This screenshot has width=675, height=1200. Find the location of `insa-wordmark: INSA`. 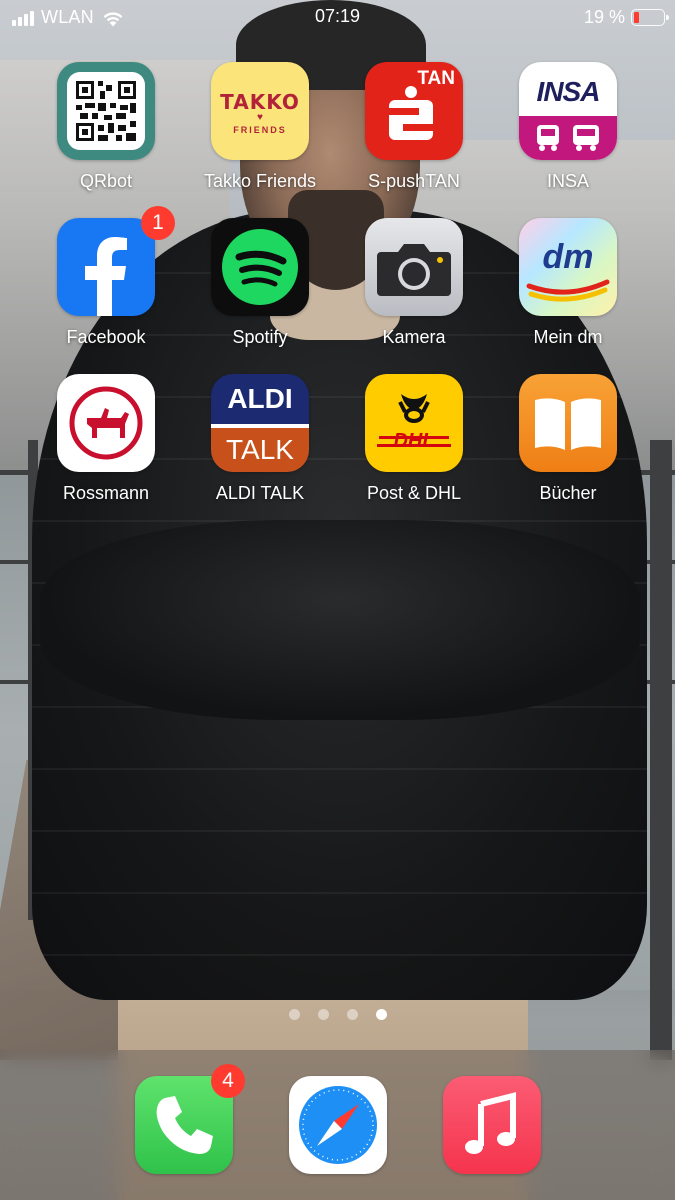

insa-wordmark: INSA is located at coordinates (568, 91).